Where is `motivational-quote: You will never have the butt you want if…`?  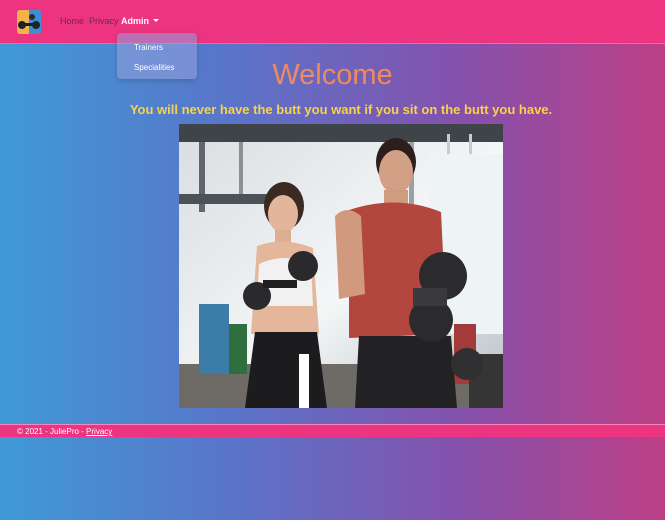
motivational-quote: You will never have the butt you want if… is located at coordinates (341, 109).